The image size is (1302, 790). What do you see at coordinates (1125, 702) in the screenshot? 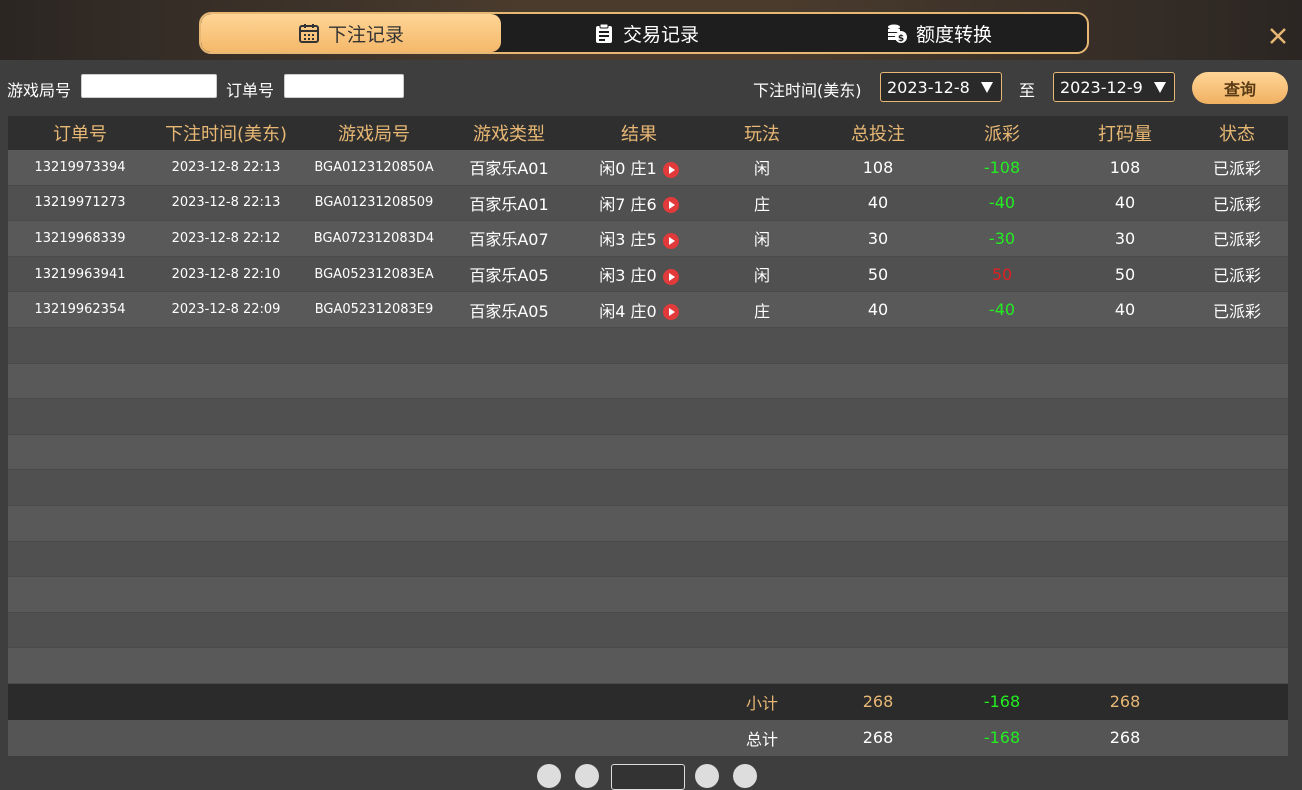
I see `subtotal-rolling: 268` at bounding box center [1125, 702].